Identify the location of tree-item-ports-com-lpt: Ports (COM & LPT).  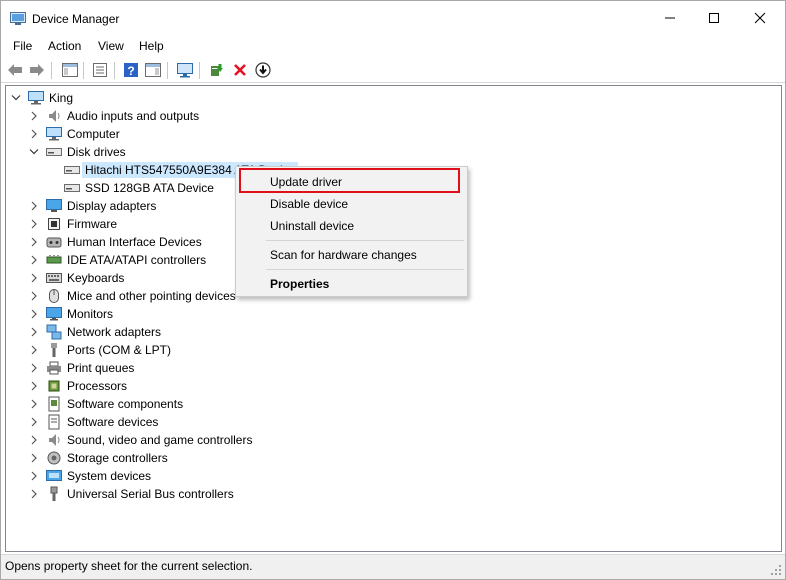
(99, 350).